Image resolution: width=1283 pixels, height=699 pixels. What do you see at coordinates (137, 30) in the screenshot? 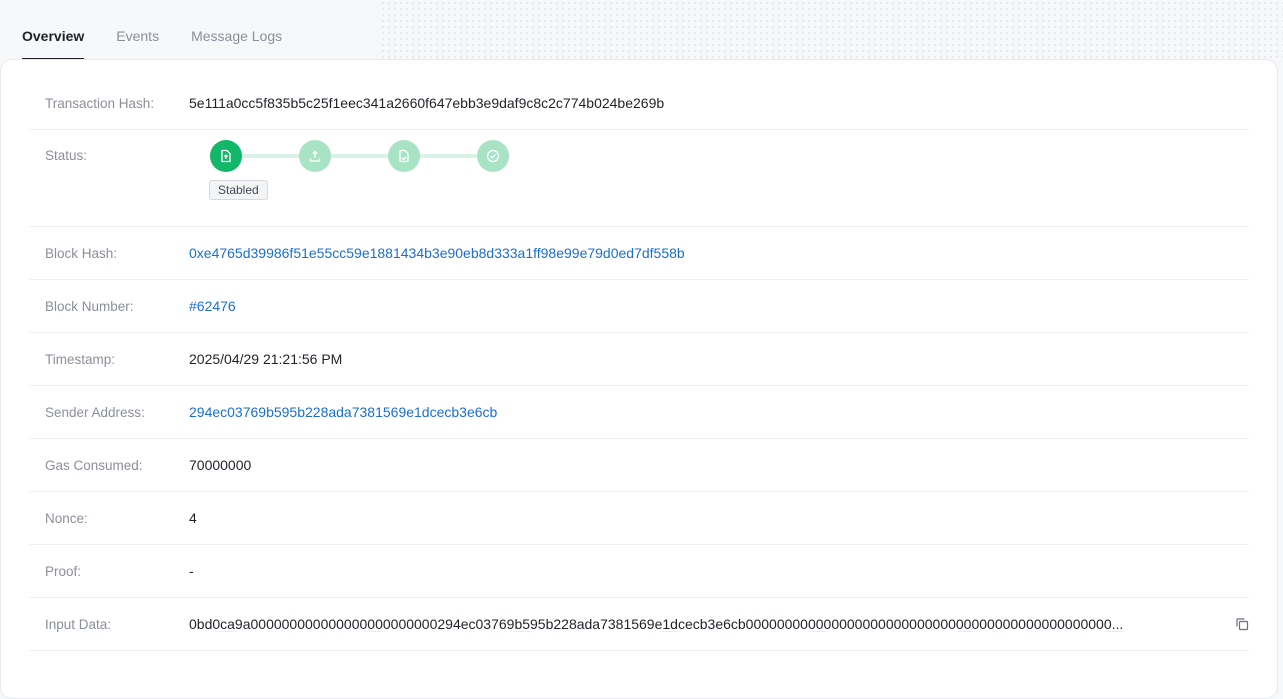
I see `tab-events: Events` at bounding box center [137, 30].